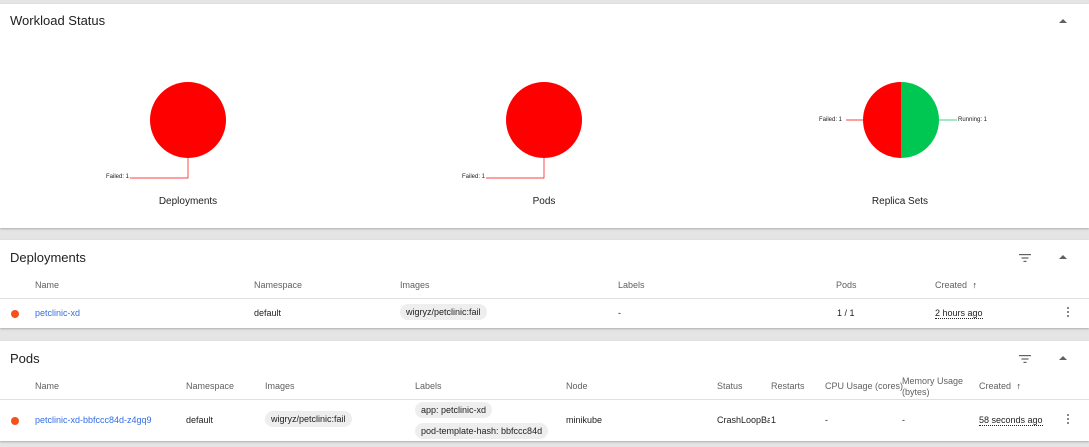 Image resolution: width=1089 pixels, height=447 pixels. Describe the element at coordinates (48, 257) in the screenshot. I see `deployments-title: Deployments` at that location.